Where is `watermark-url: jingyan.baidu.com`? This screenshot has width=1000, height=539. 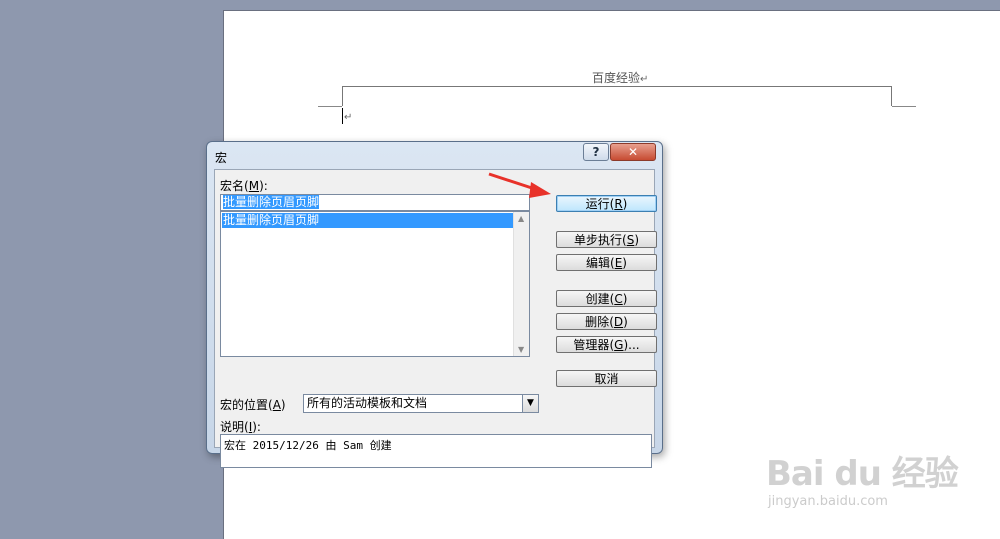
watermark-url: jingyan.baidu.com is located at coordinates (828, 501).